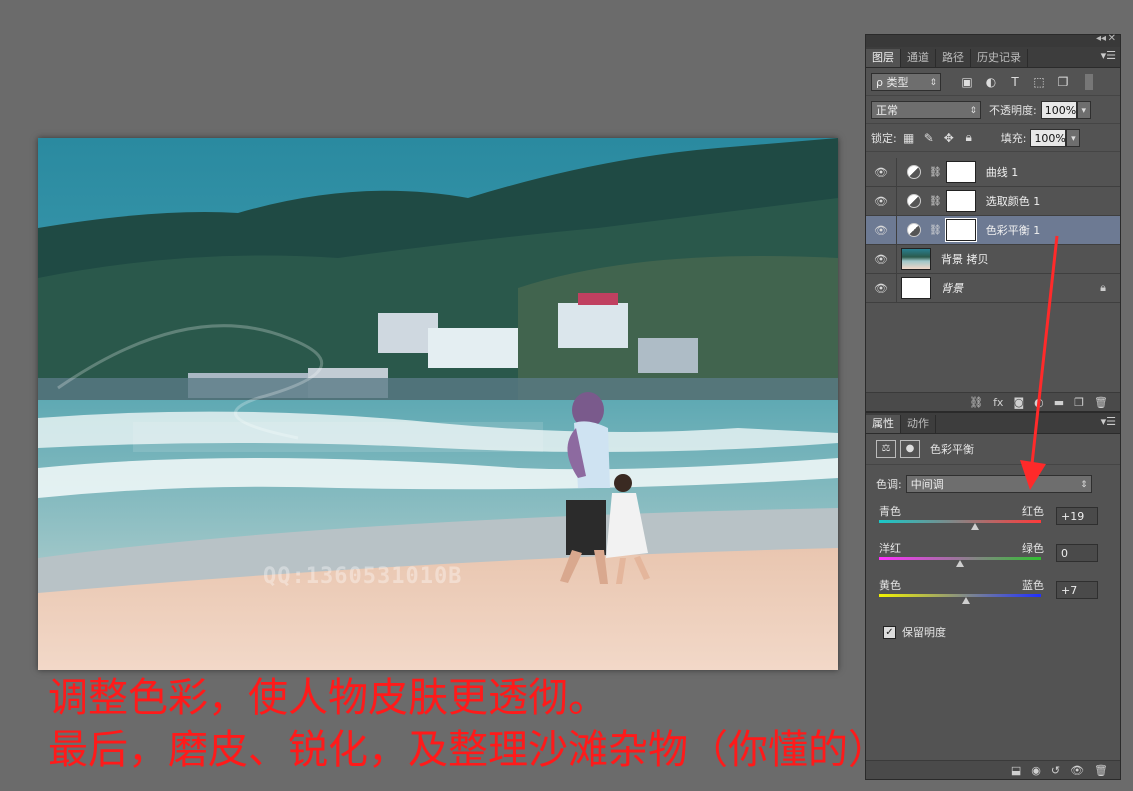 The width and height of the screenshot is (1133, 791). I want to click on balance-scale-icon: ⚖︎, so click(886, 449).